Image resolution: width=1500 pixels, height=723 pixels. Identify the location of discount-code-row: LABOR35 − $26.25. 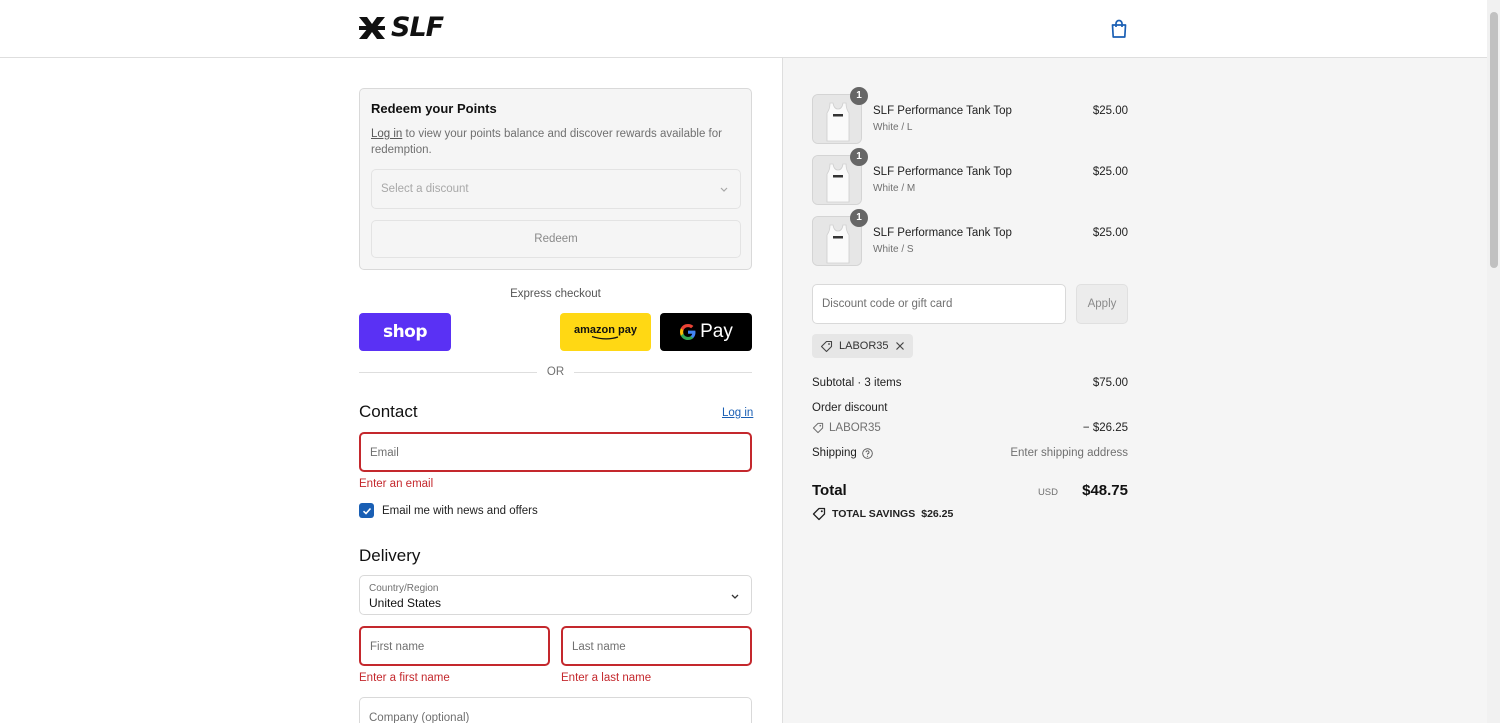
(970, 429).